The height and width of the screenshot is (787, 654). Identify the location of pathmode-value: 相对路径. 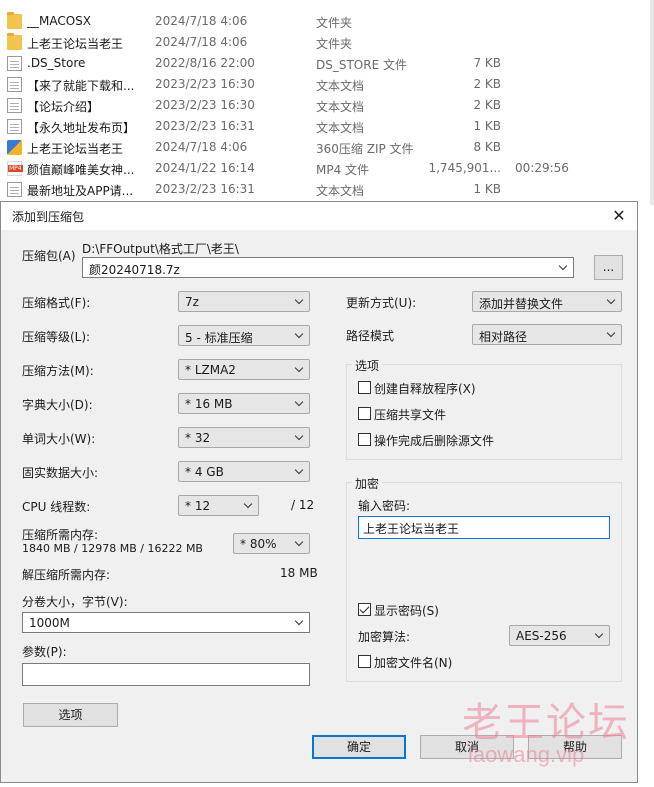
(503, 337).